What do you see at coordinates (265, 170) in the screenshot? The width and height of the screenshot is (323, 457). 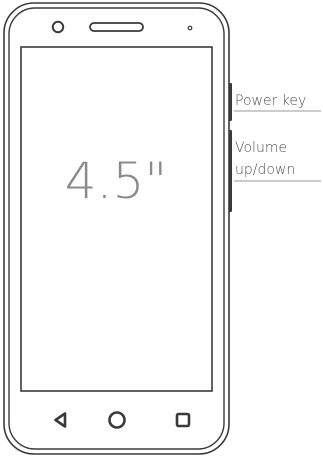 I see `volume-callout-label-line2: up/down` at bounding box center [265, 170].